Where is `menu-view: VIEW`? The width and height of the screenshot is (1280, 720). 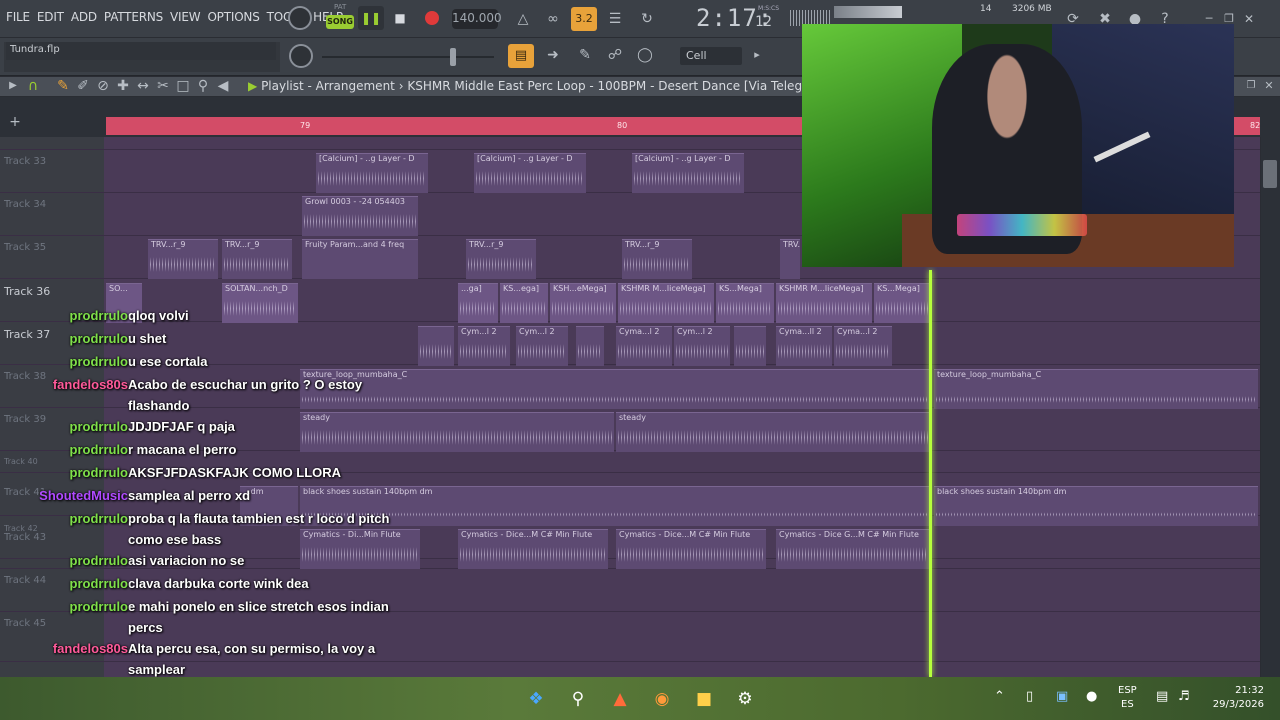
menu-view: VIEW is located at coordinates (185, 17).